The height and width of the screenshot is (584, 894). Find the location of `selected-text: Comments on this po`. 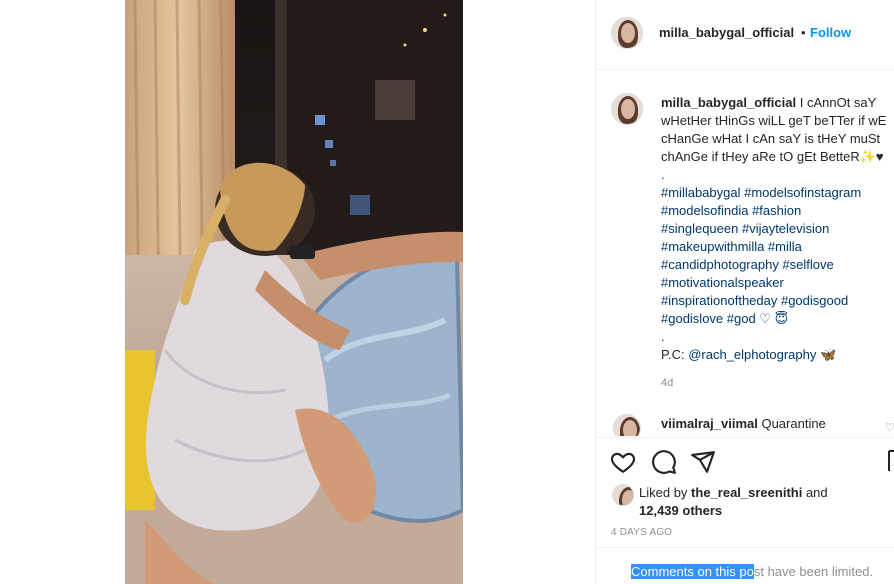

selected-text: Comments on this po is located at coordinates (692, 571).